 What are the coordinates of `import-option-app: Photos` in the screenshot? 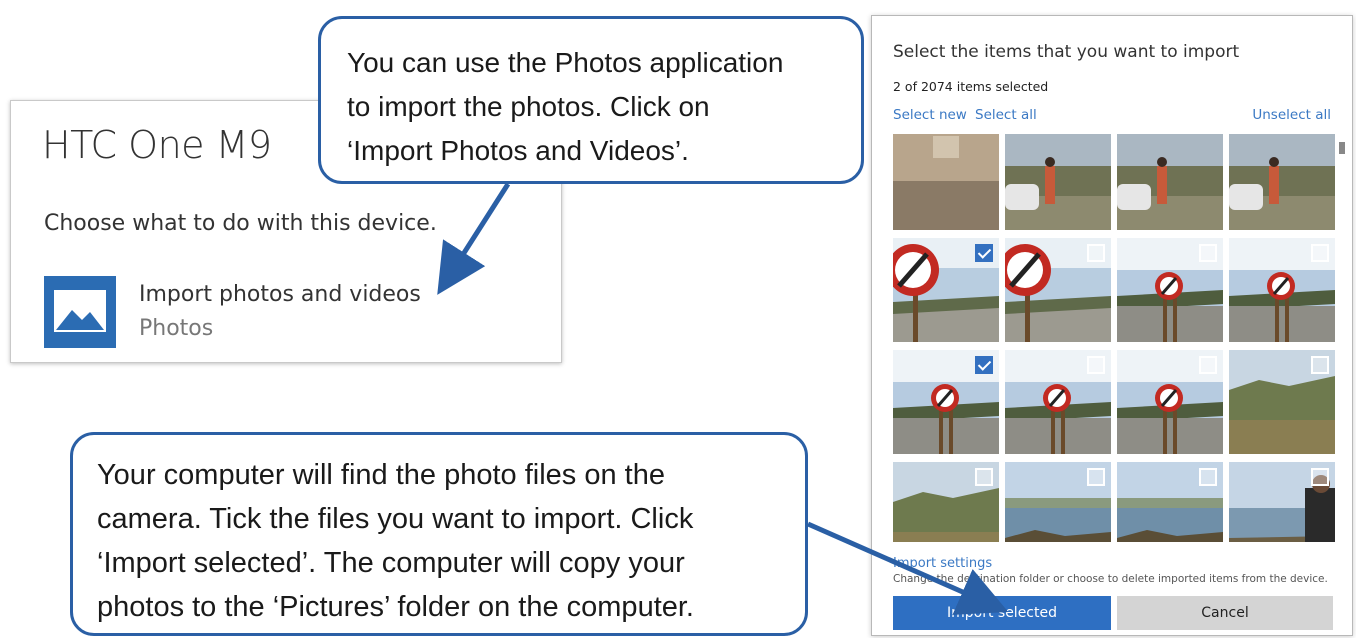 It's located at (176, 328).